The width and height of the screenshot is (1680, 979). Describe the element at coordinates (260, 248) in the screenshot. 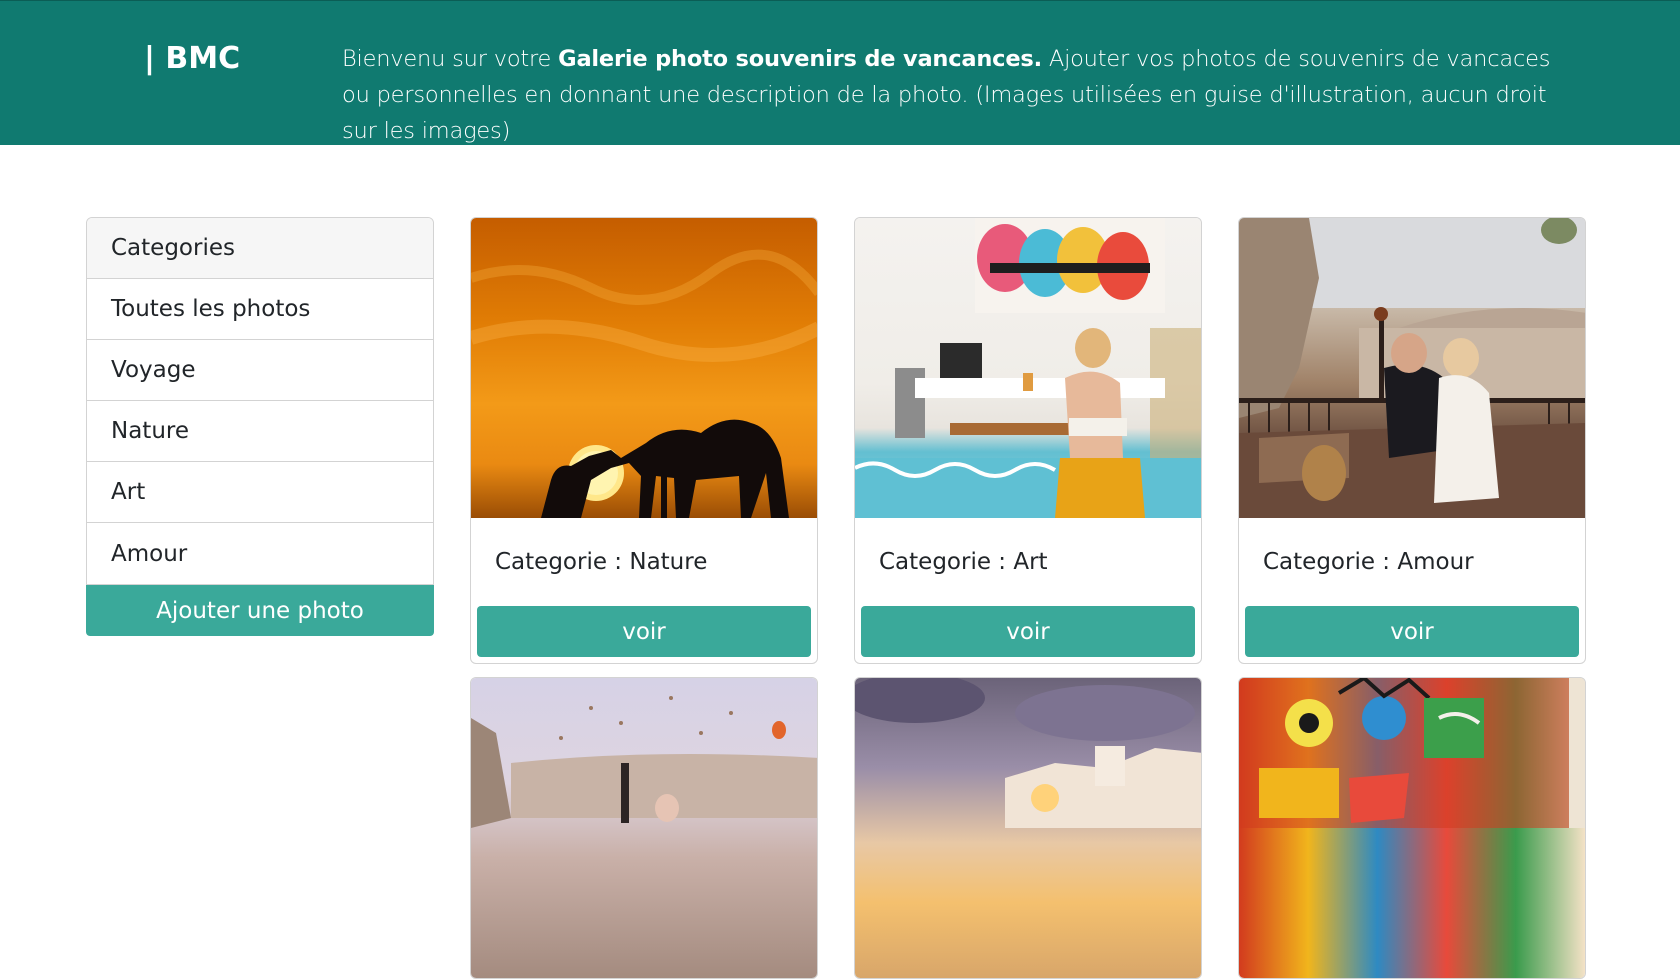

I see `category-header: Categories` at that location.